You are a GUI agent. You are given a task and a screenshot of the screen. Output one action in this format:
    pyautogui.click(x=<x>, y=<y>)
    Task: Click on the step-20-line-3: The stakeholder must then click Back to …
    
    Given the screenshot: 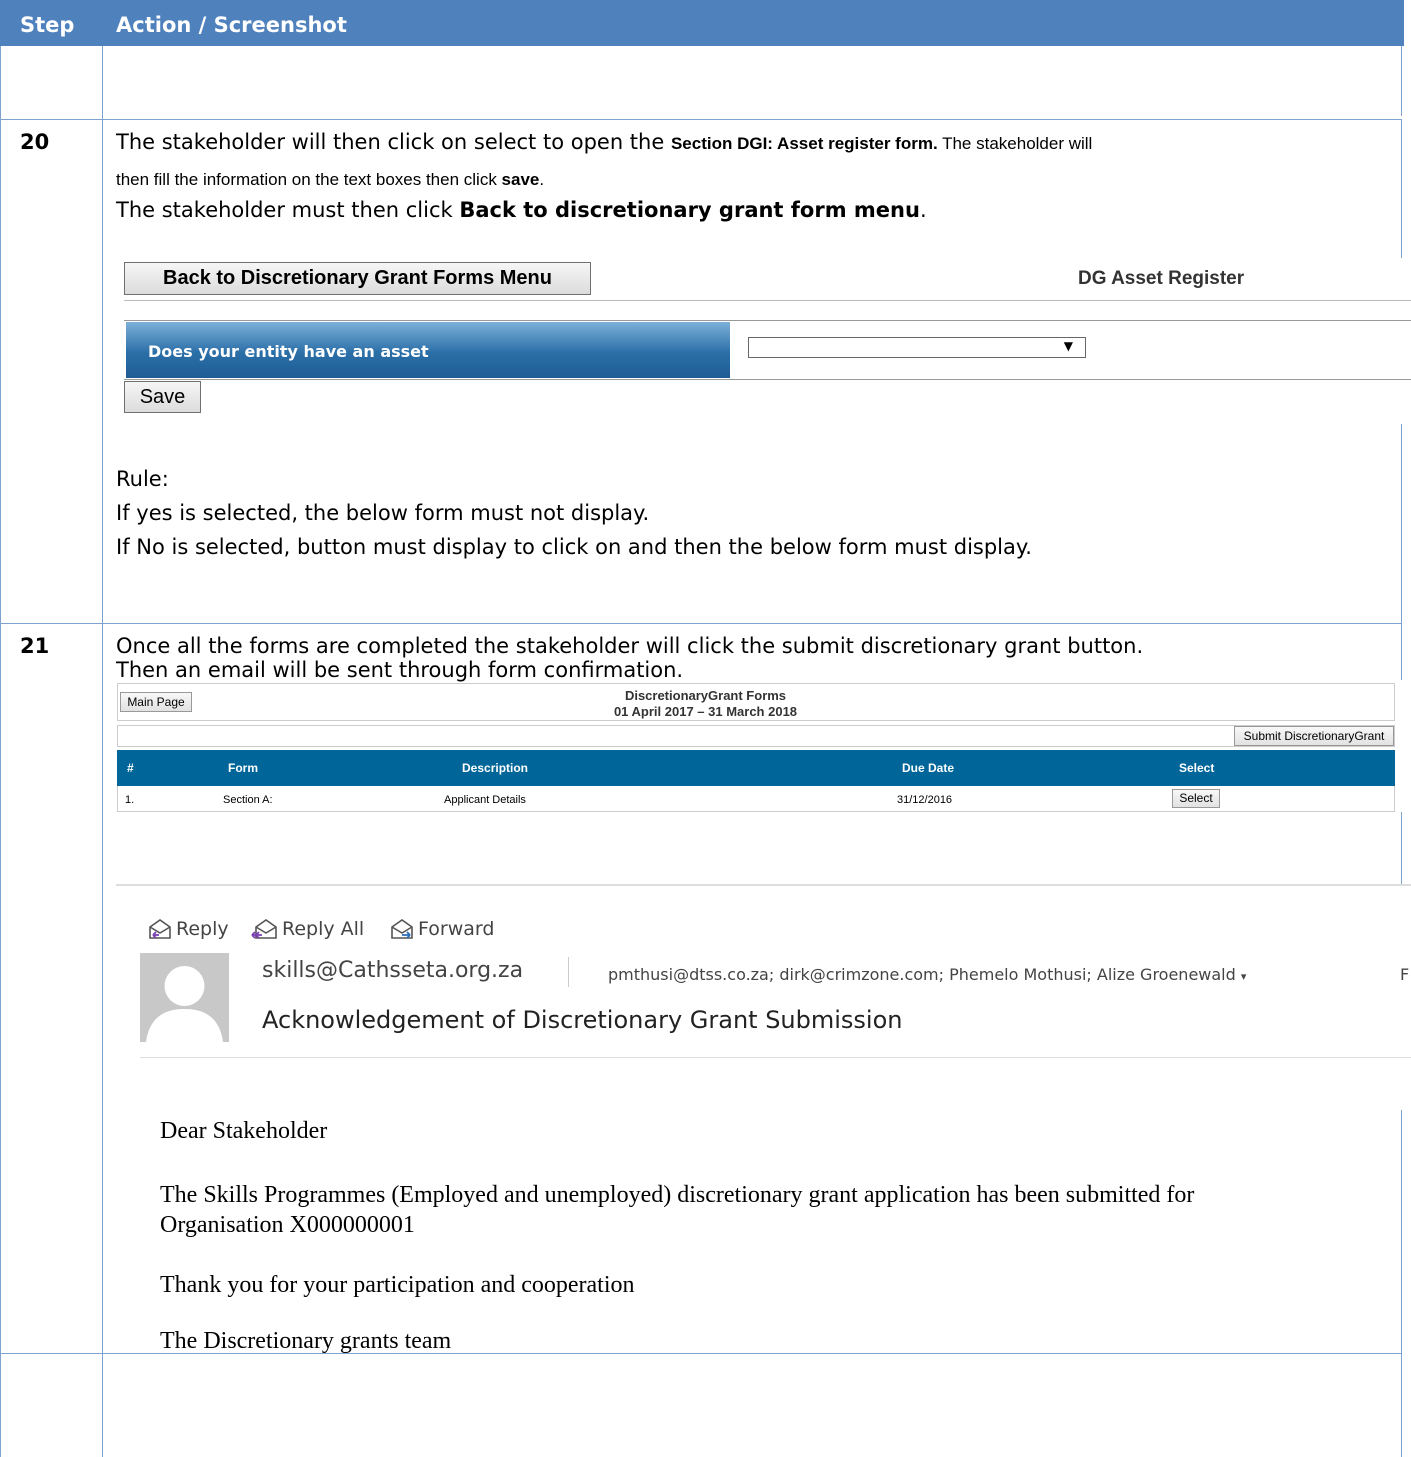 What is the action you would take?
    pyautogui.click(x=521, y=210)
    